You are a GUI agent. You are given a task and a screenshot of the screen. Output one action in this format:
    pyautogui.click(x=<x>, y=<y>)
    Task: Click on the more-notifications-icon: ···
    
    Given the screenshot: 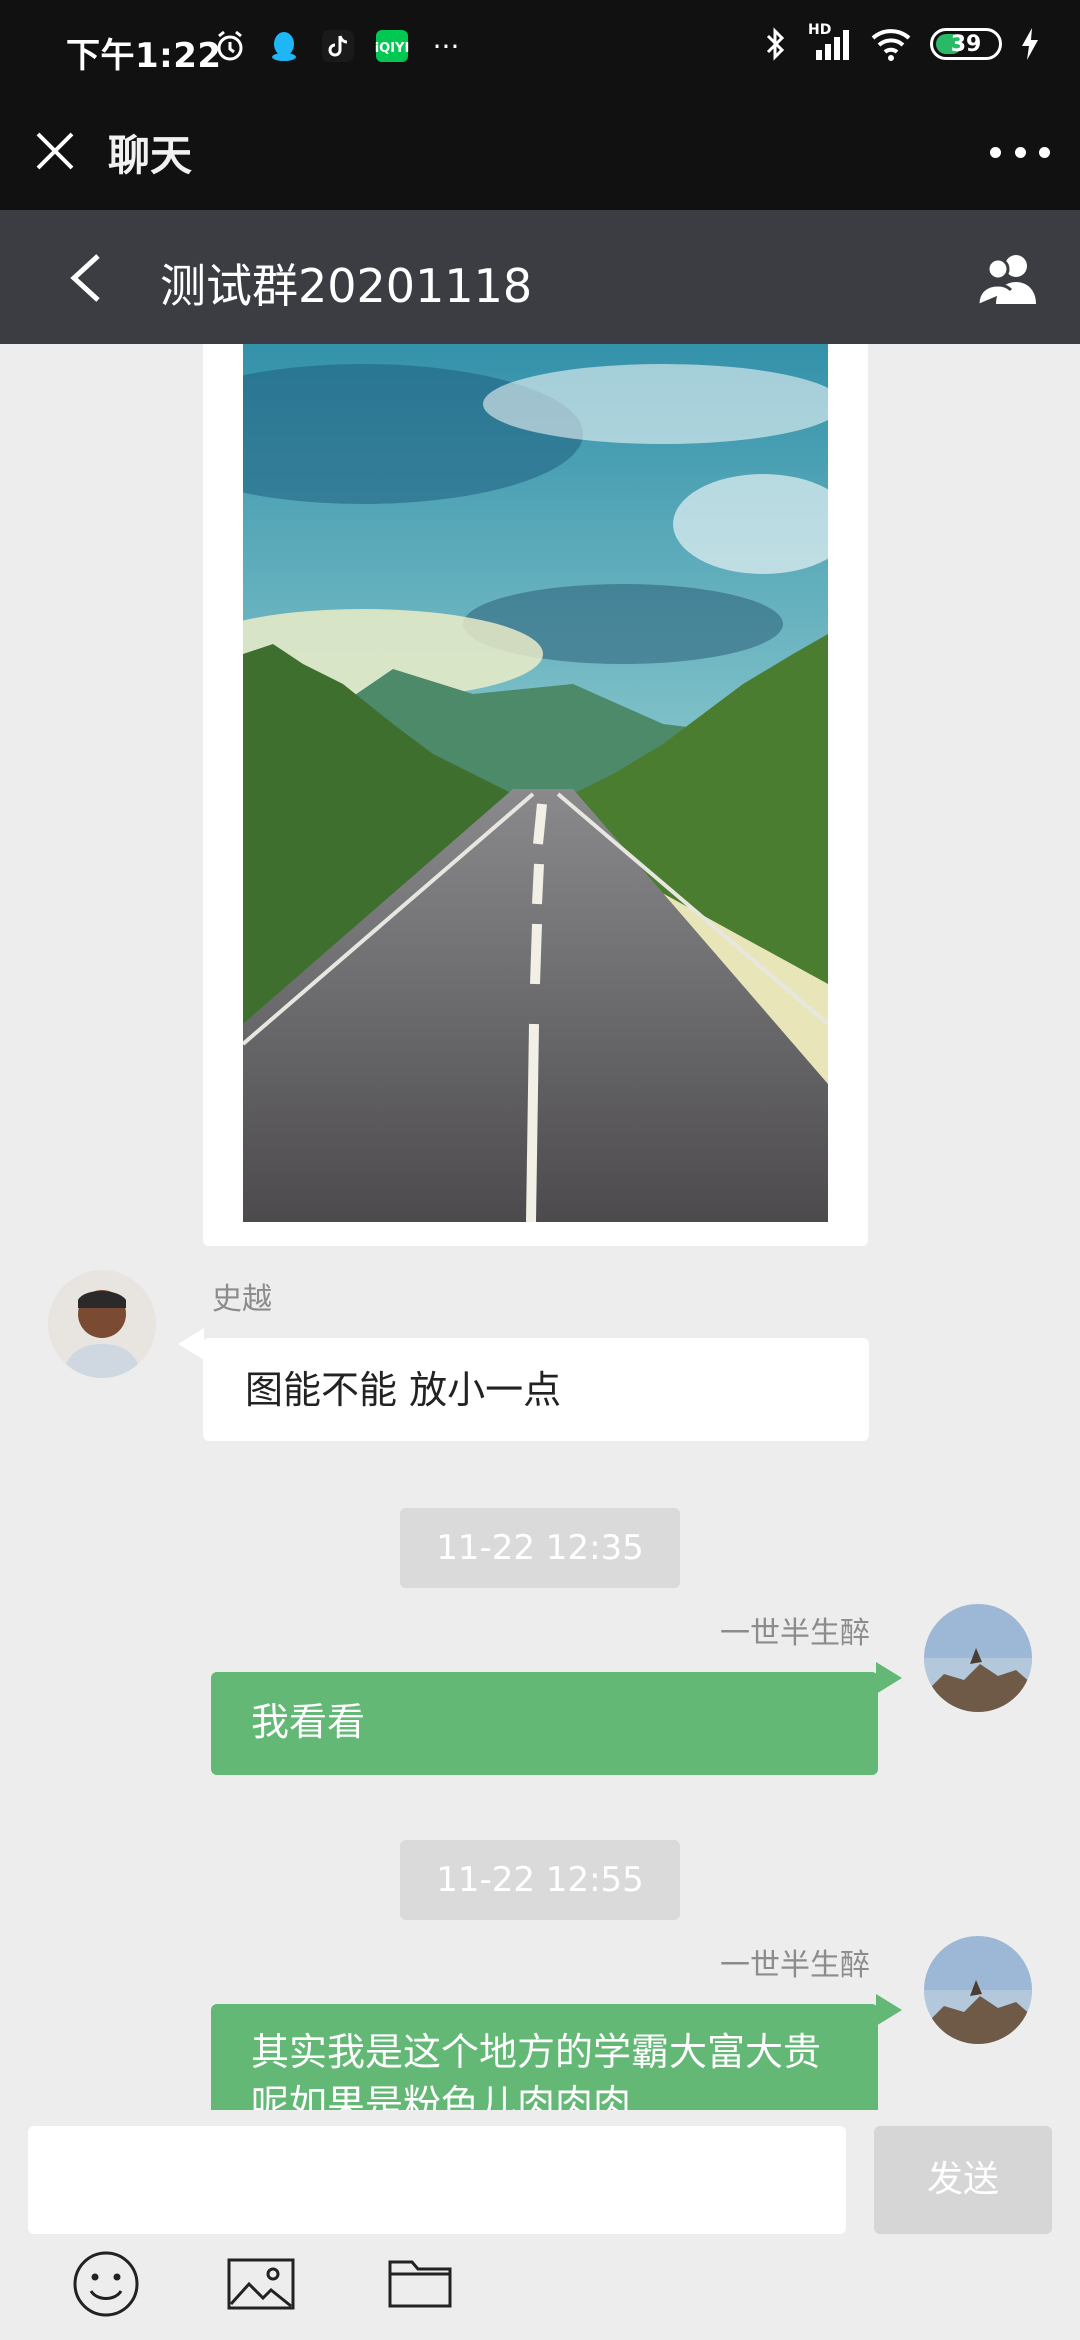 What is the action you would take?
    pyautogui.click(x=446, y=46)
    